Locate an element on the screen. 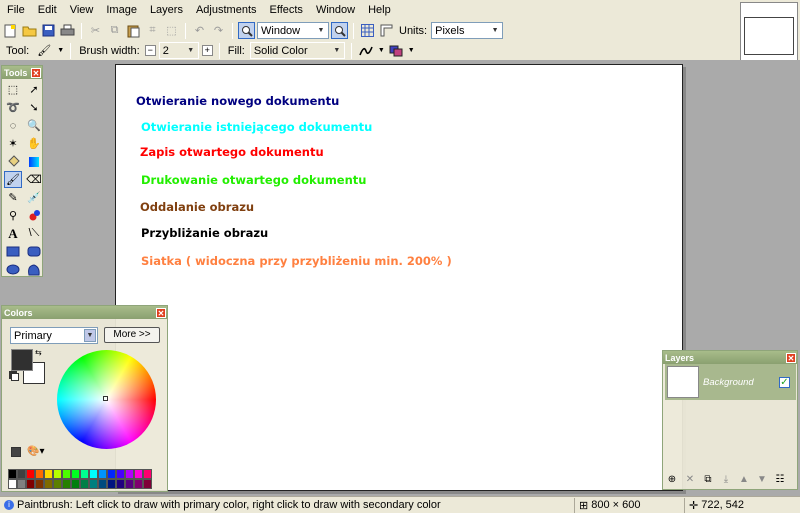 The width and height of the screenshot is (800, 513). image-thumbnail is located at coordinates (769, 32).